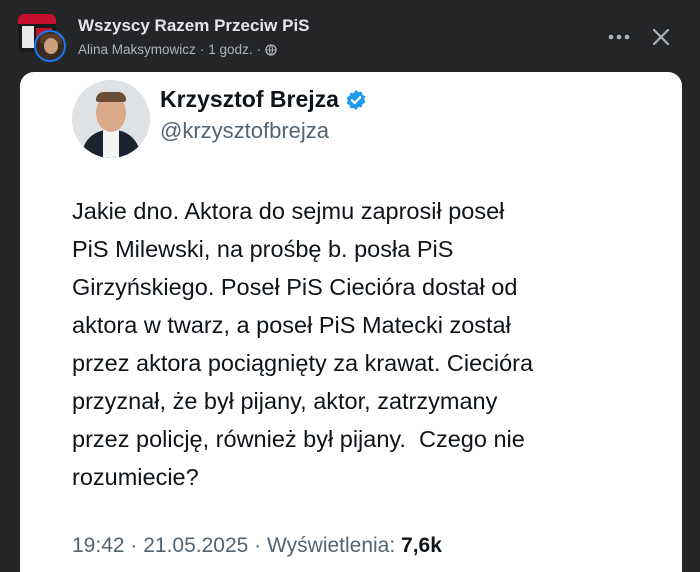  I want to click on footer-sep-1: ·, so click(134, 545).